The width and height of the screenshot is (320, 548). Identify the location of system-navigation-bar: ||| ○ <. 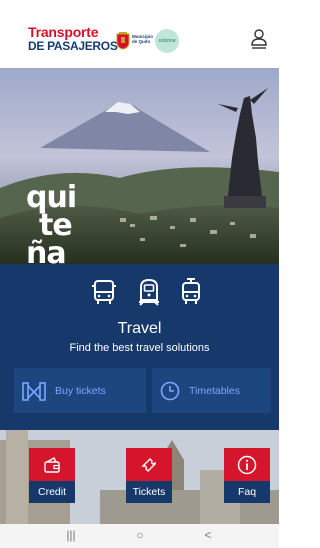
(139, 536).